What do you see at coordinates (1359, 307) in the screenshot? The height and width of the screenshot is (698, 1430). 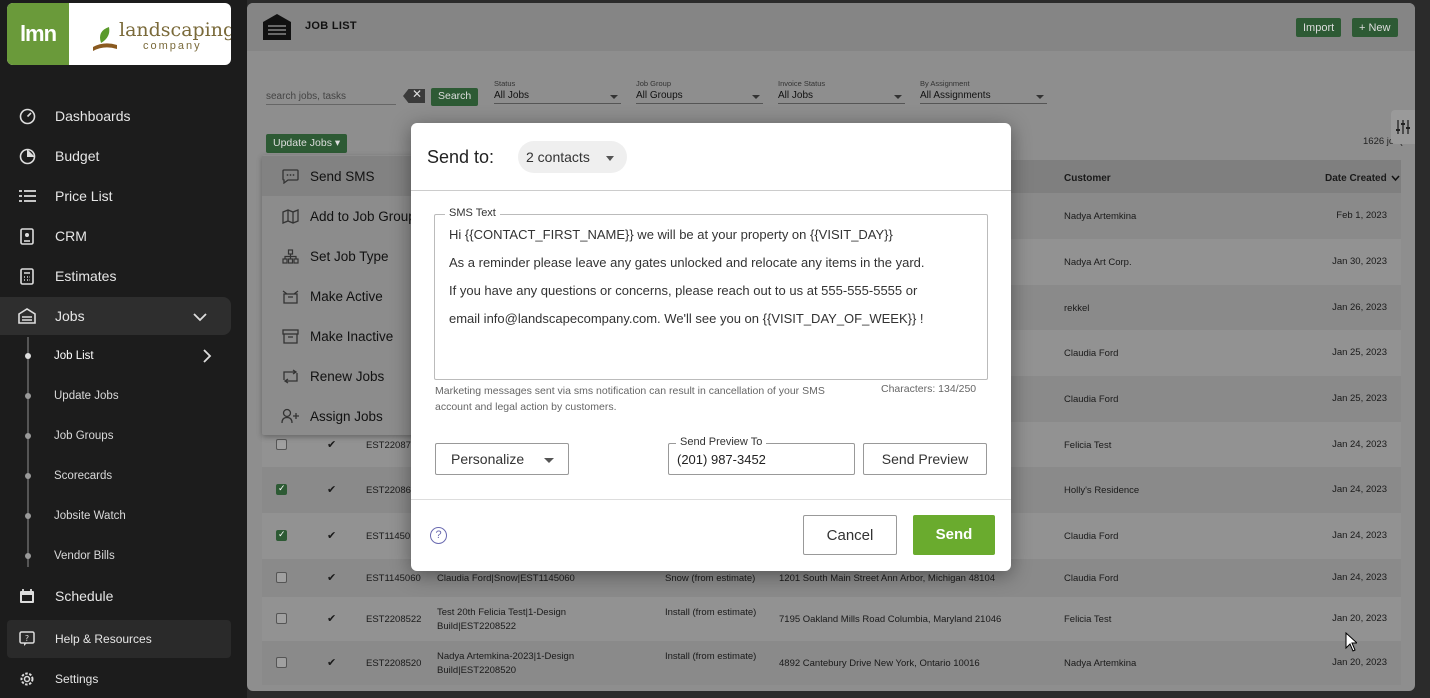 I see `job-date: Jan 26, 2023` at bounding box center [1359, 307].